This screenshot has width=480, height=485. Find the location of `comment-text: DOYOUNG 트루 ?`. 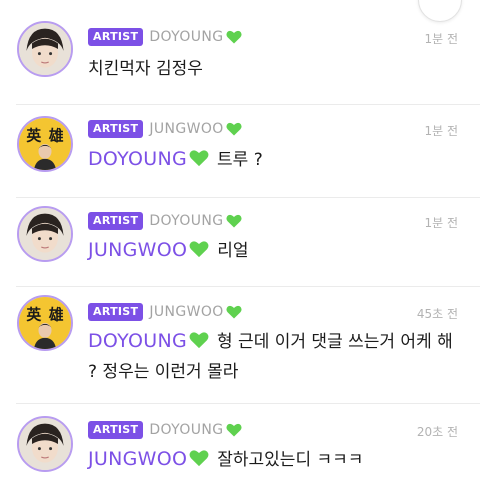

comment-text: DOYOUNG 트루 ? is located at coordinates (274, 159).